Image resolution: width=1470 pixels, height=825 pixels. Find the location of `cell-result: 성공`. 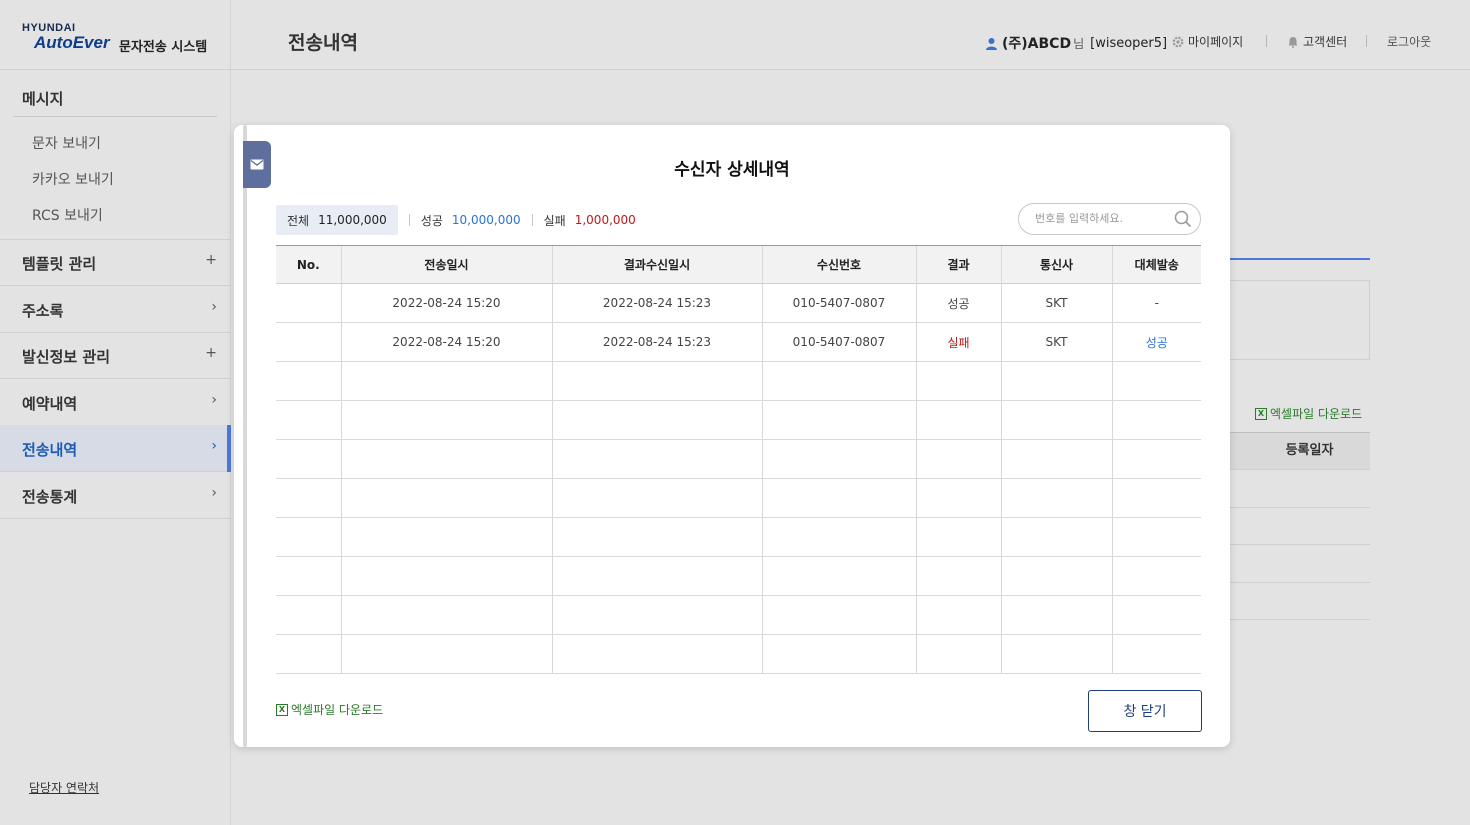

cell-result: 성공 is located at coordinates (958, 303).